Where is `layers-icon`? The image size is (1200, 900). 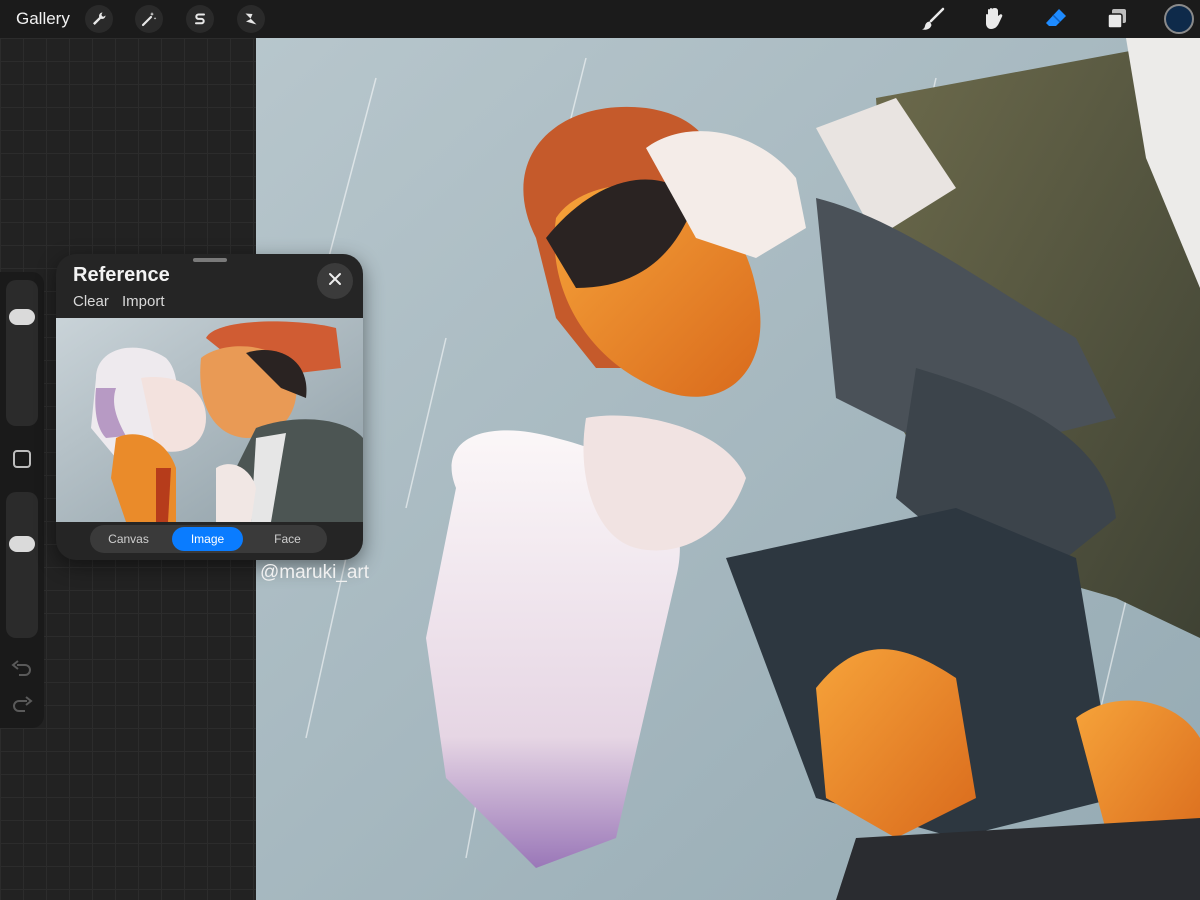 layers-icon is located at coordinates (1117, 19).